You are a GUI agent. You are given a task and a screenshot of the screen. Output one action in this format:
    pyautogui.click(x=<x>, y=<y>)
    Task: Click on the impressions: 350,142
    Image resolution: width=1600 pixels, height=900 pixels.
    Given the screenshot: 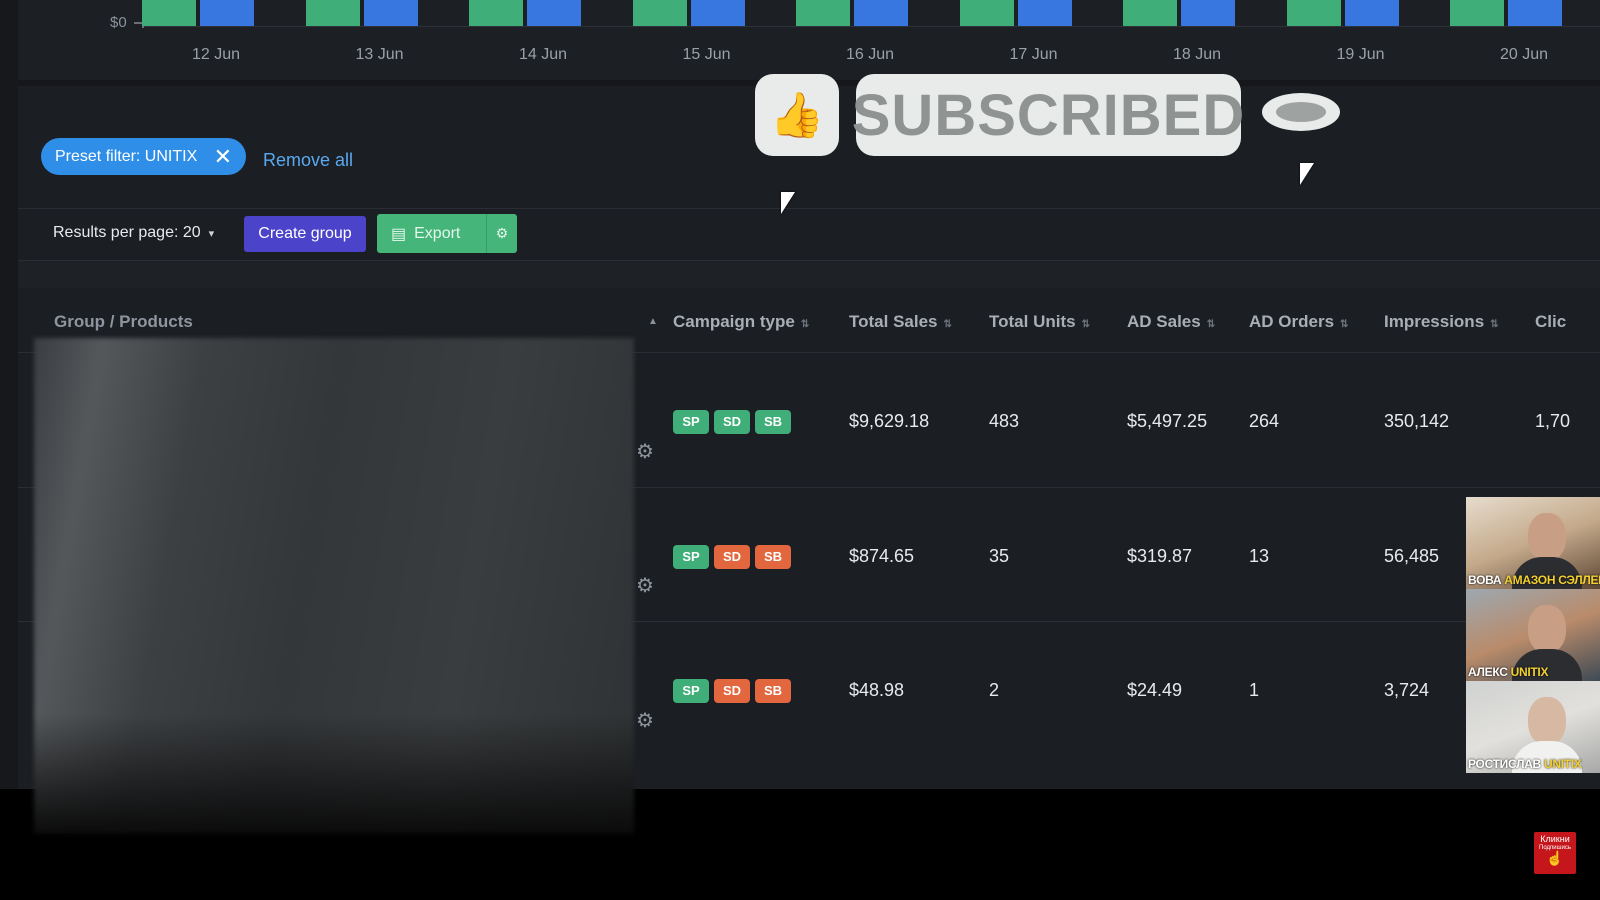 What is the action you would take?
    pyautogui.click(x=1417, y=421)
    